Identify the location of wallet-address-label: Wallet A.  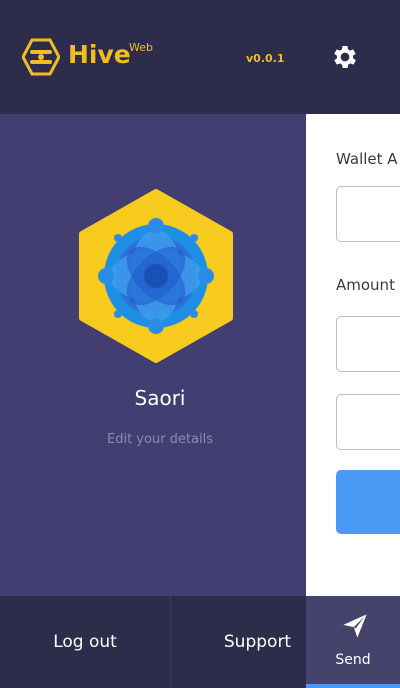
(367, 159).